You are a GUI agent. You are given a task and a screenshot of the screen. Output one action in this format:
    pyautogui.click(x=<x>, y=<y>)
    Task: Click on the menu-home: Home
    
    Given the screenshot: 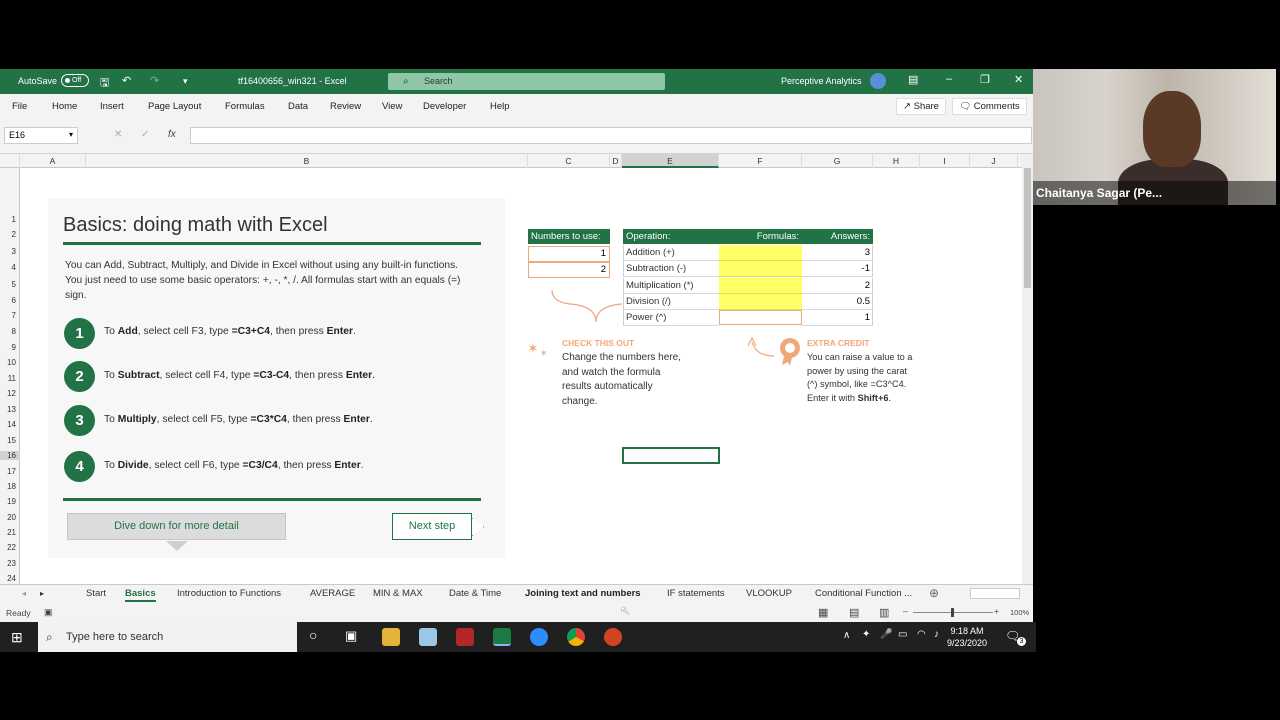 What is the action you would take?
    pyautogui.click(x=64, y=106)
    